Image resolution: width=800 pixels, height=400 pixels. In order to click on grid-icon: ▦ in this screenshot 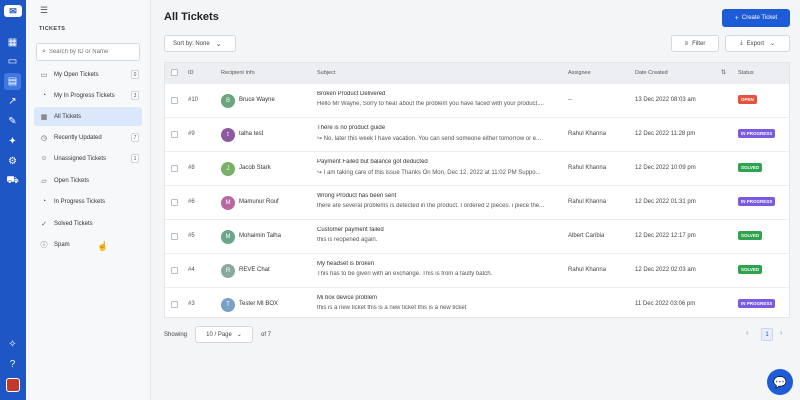, I will do `click(44, 117)`.